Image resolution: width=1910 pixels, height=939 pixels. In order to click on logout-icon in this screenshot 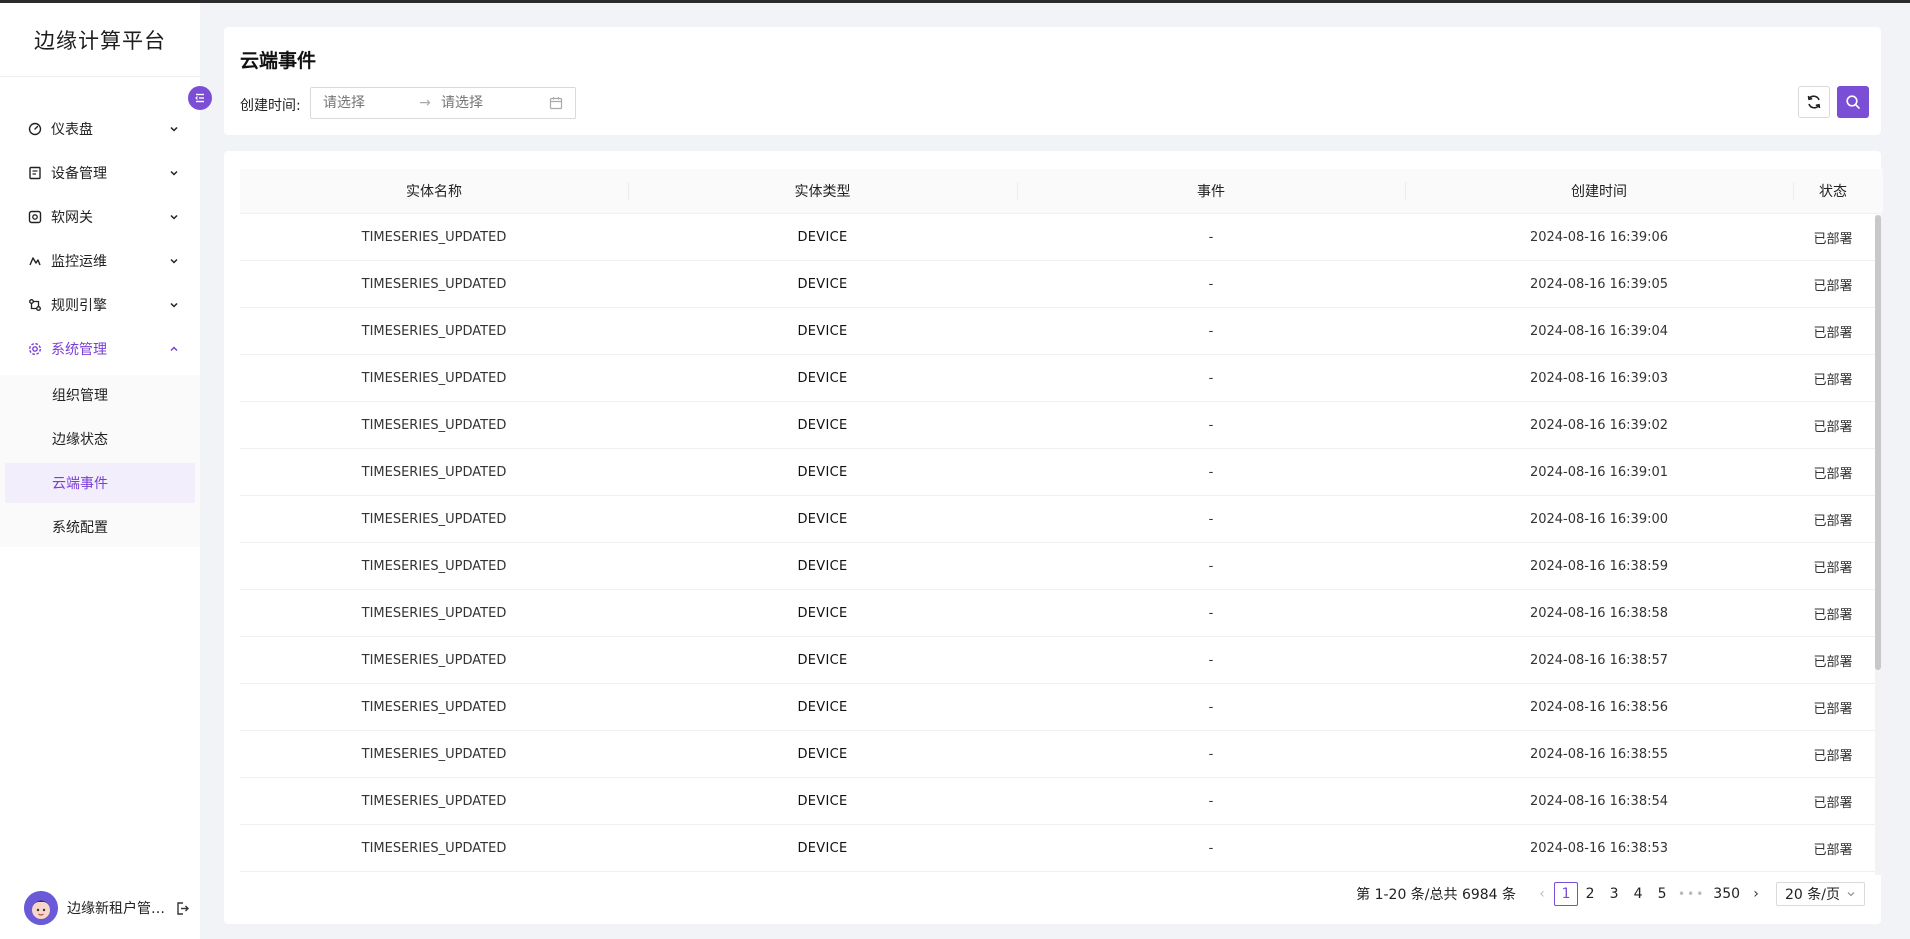, I will do `click(182, 908)`.